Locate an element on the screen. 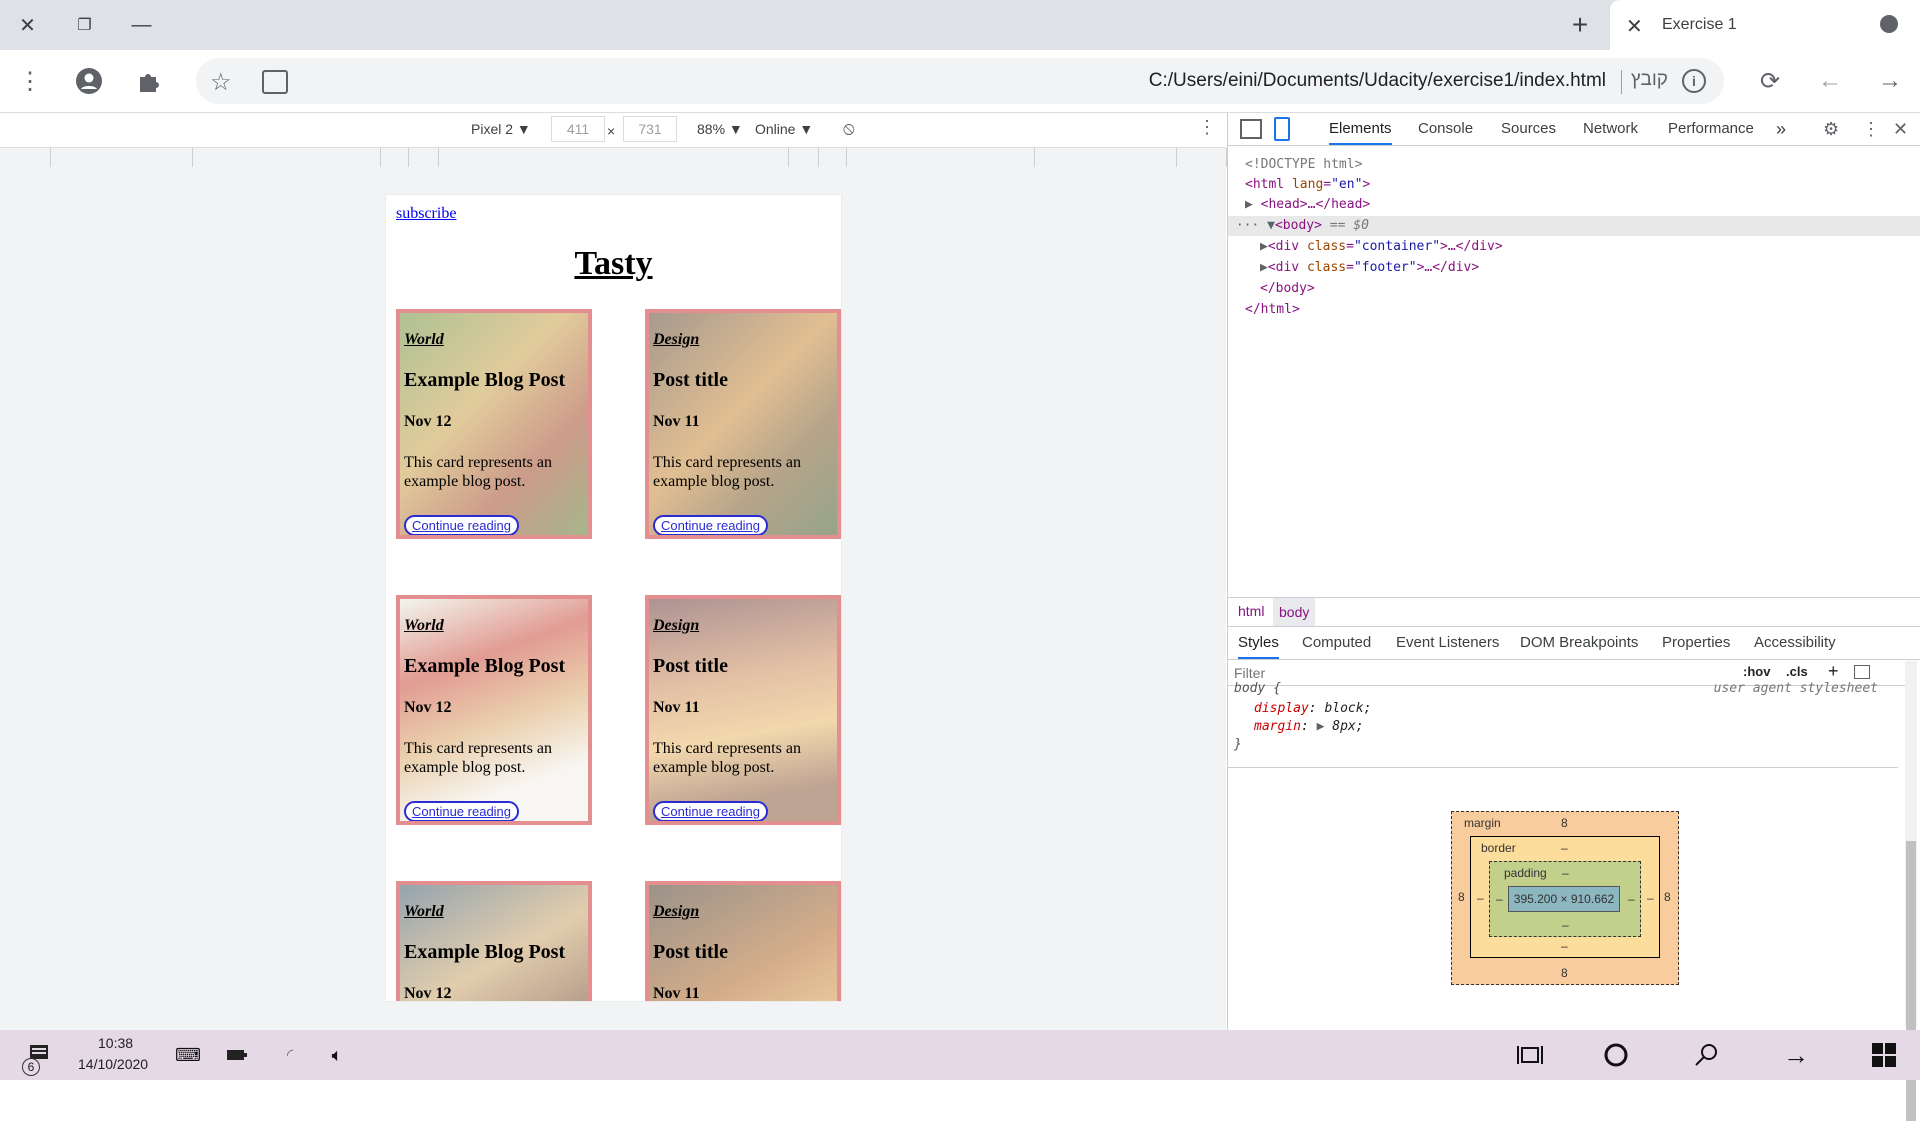 Image resolution: width=1920 pixels, height=1121 pixels. cls-toggle: .cls is located at coordinates (1797, 671).